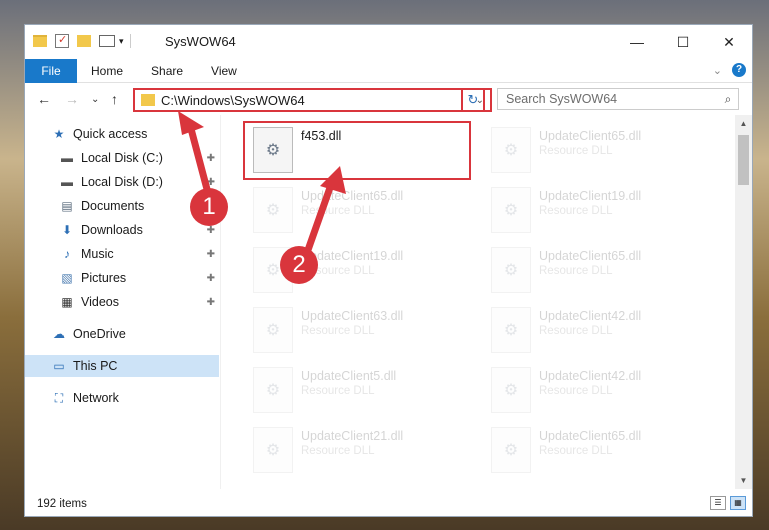 Image resolution: width=769 pixels, height=530 pixels. What do you see at coordinates (44, 99) in the screenshot?
I see `back-button: ←` at bounding box center [44, 99].